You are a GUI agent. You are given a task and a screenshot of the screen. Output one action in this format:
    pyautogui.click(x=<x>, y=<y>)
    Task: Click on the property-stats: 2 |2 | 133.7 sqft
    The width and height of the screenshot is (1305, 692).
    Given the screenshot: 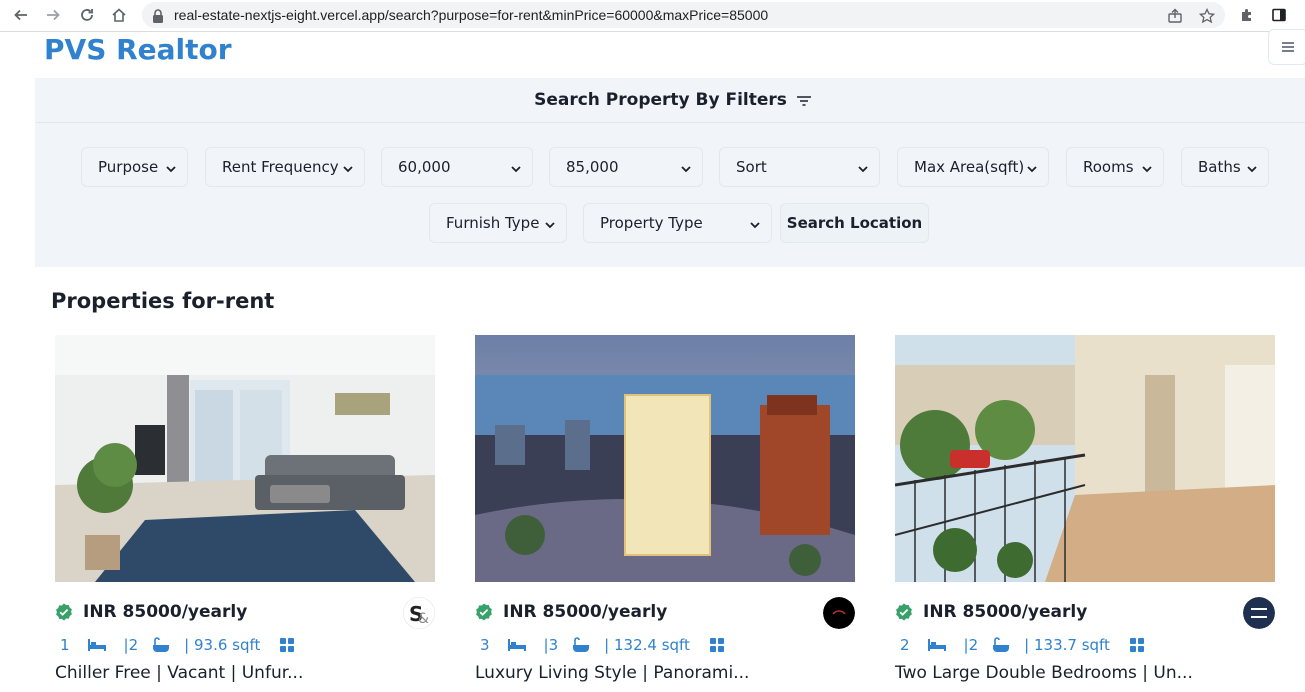 What is the action you would take?
    pyautogui.click(x=1022, y=645)
    